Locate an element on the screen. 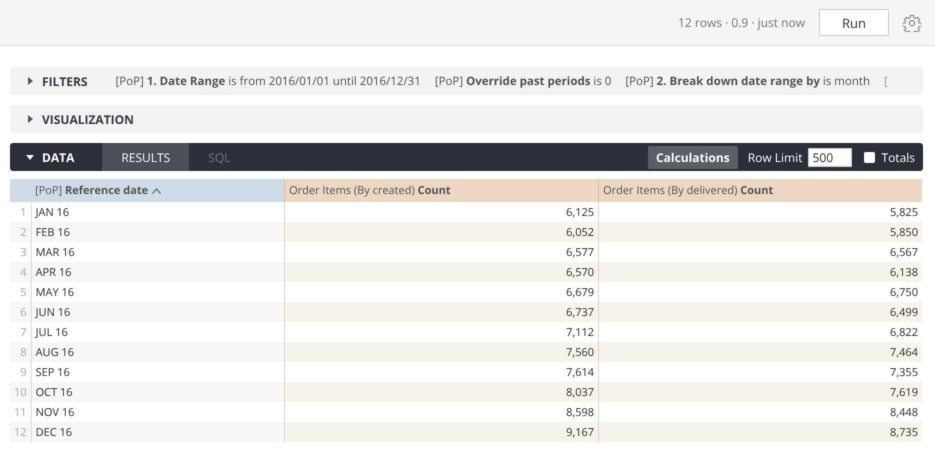 This screenshot has height=458, width=935. table-cell: JAN 16 is located at coordinates (158, 212).